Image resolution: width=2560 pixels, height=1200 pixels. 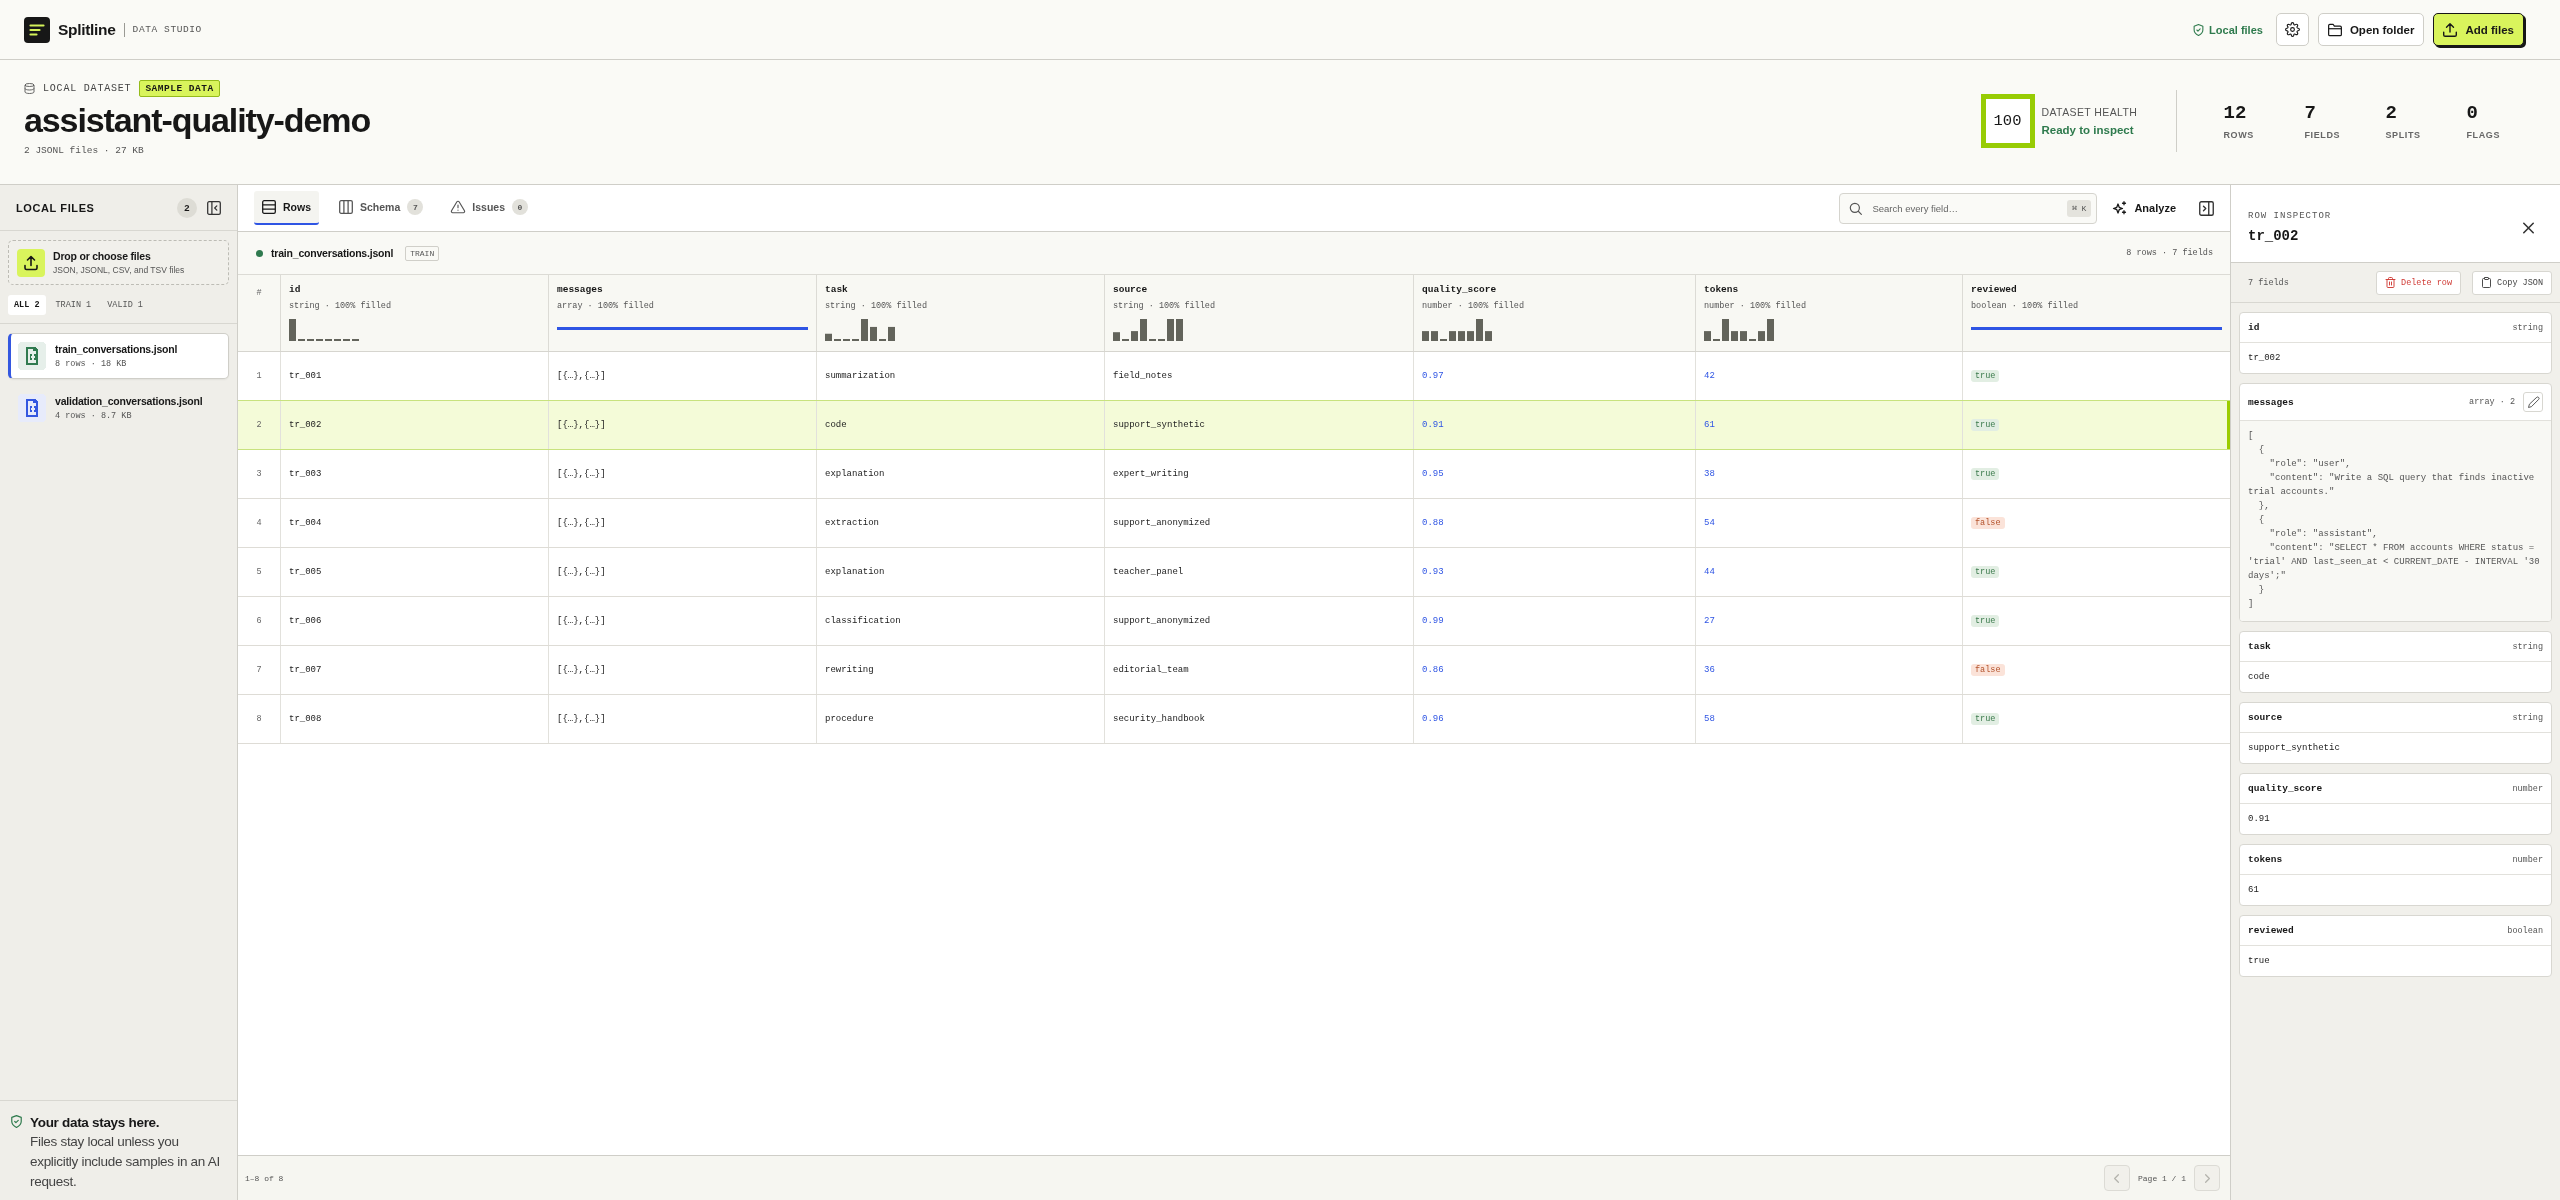 I want to click on row-number: 6, so click(x=259, y=621).